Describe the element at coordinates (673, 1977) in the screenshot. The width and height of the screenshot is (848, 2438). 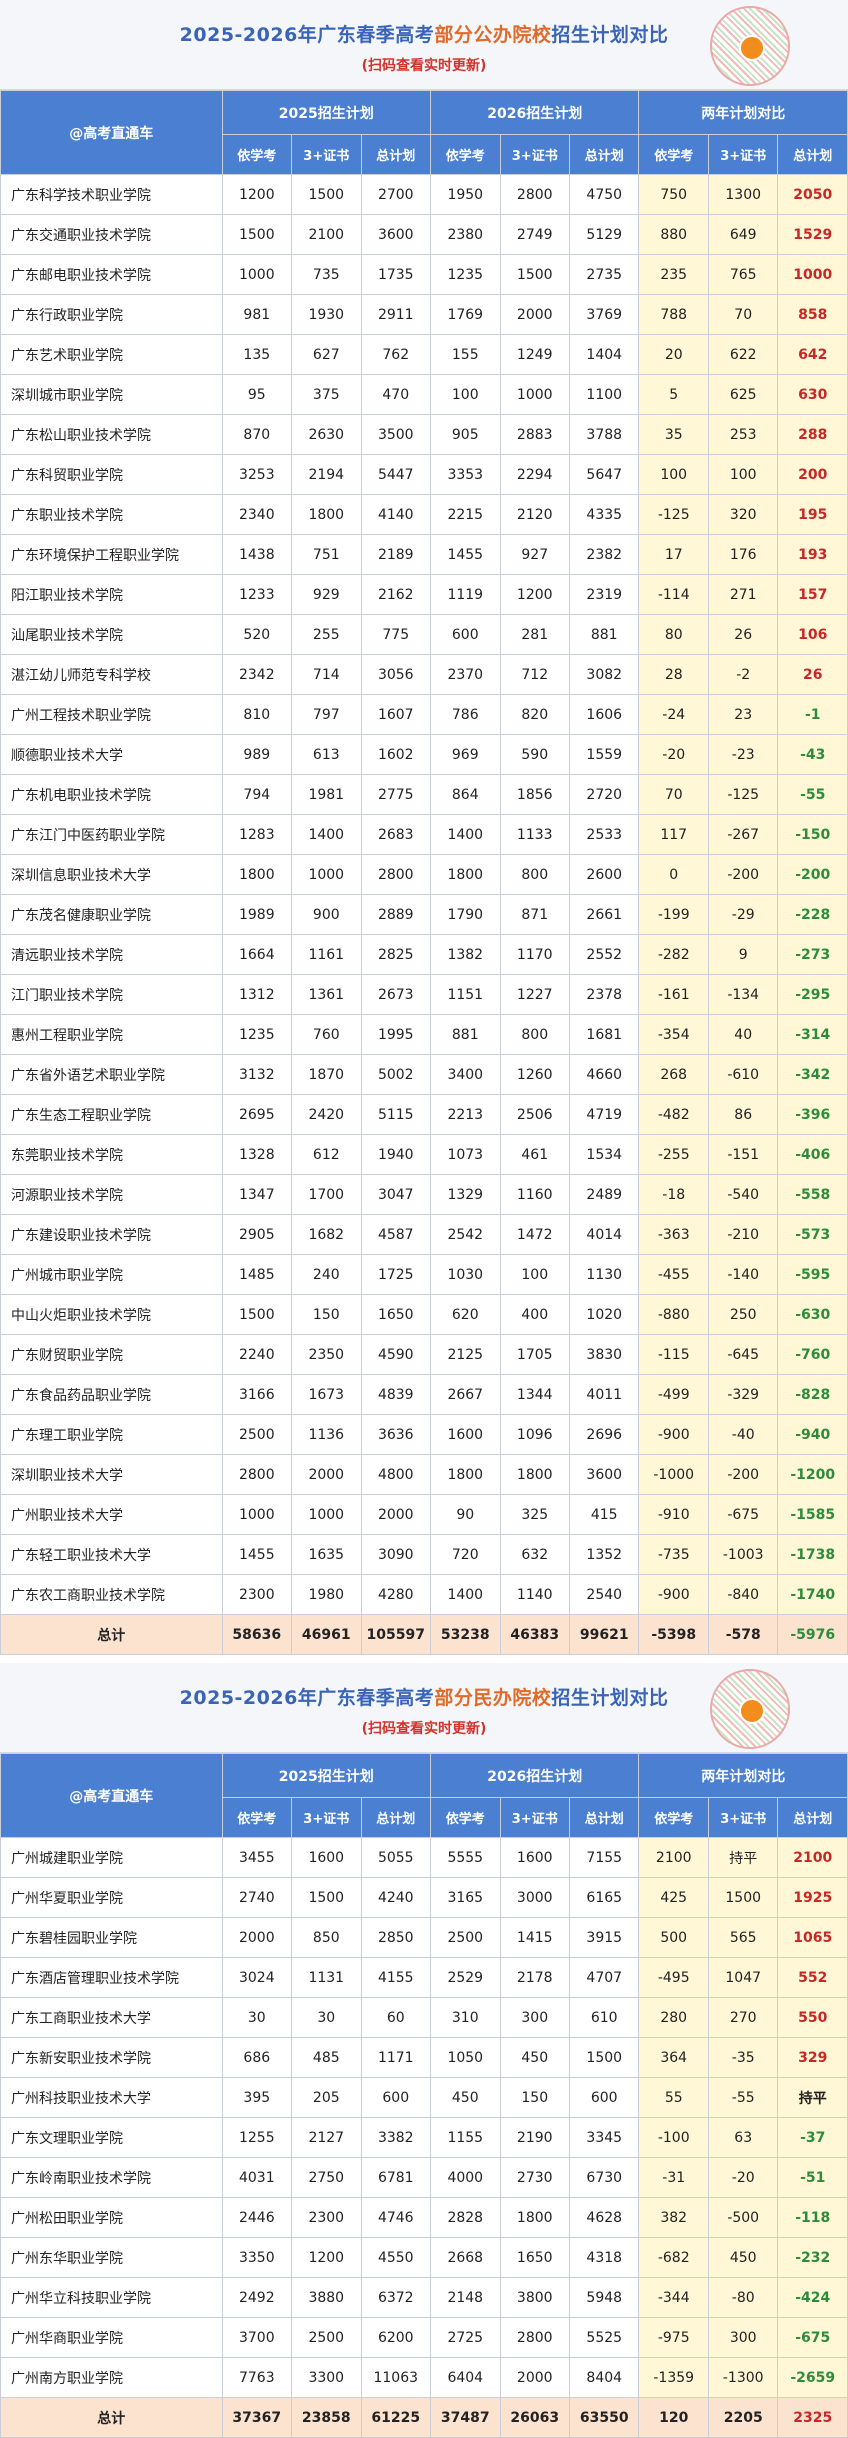
I see `diff-cell: -495` at that location.